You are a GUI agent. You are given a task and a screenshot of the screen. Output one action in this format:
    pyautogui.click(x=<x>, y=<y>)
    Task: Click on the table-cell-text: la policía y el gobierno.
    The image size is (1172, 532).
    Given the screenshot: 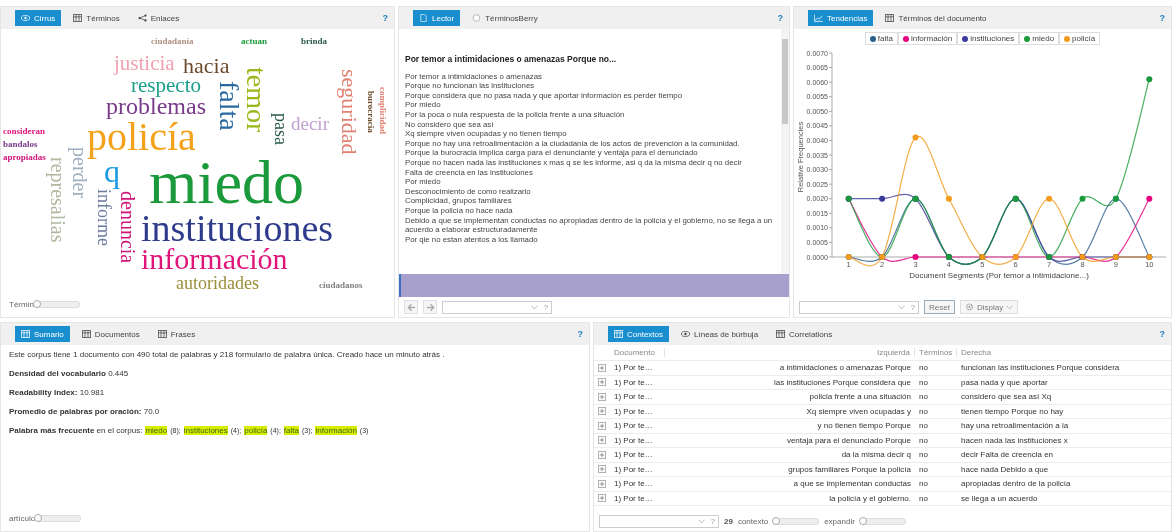 What is the action you would take?
    pyautogui.click(x=870, y=498)
    